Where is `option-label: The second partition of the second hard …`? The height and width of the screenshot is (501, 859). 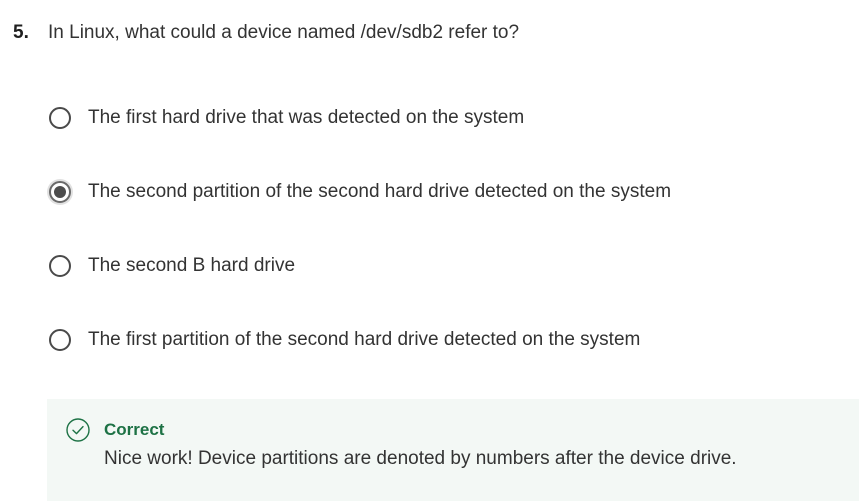
option-label: The second partition of the second hard … is located at coordinates (380, 191).